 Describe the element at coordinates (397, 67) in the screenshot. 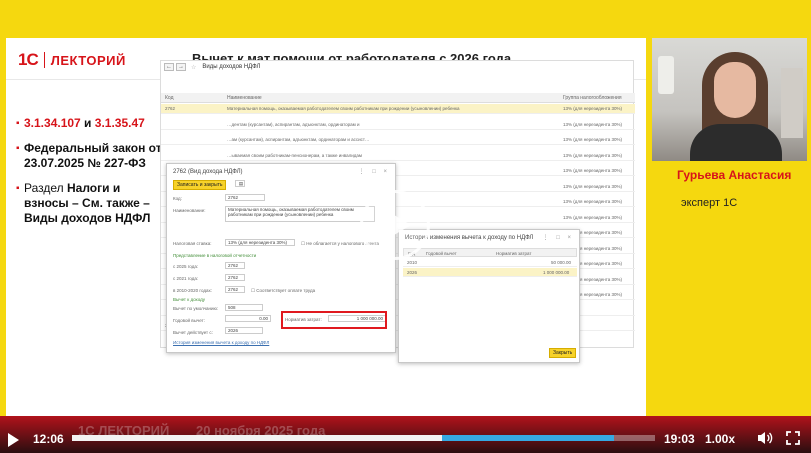

I see `app-toolbar: ← → ☆ Виды доходов НДФЛ` at that location.